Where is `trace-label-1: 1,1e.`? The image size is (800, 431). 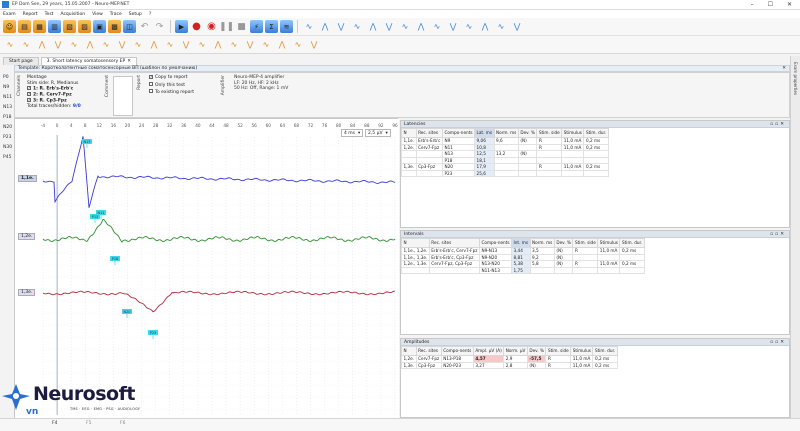
trace-label-1: 1,1e. is located at coordinates (27, 178).